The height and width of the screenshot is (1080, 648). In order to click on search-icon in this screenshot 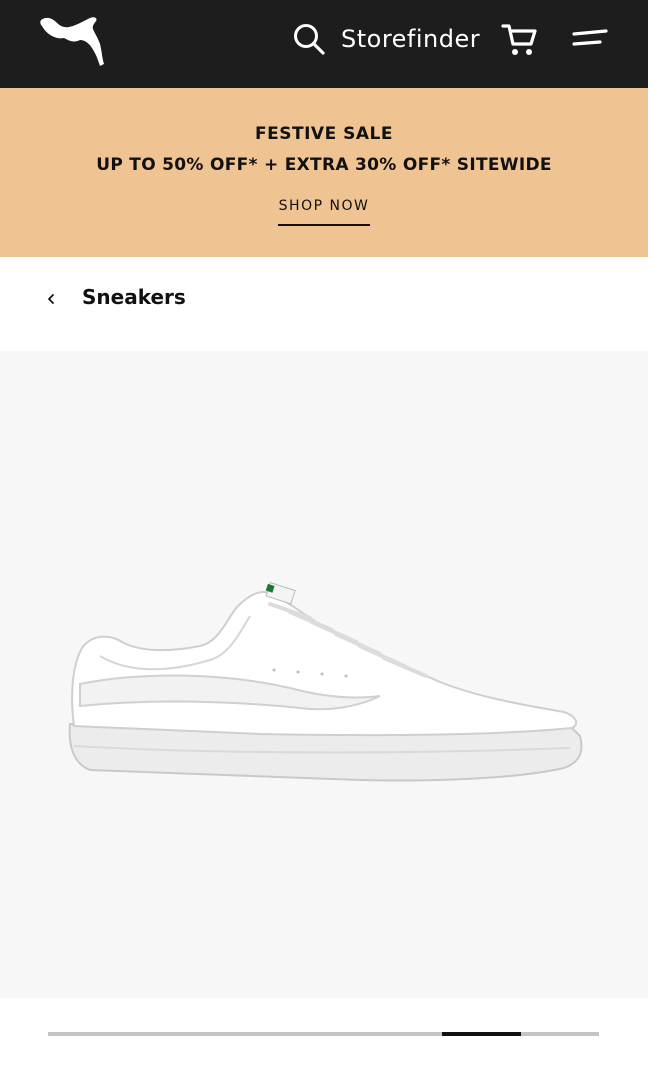, I will do `click(309, 39)`.